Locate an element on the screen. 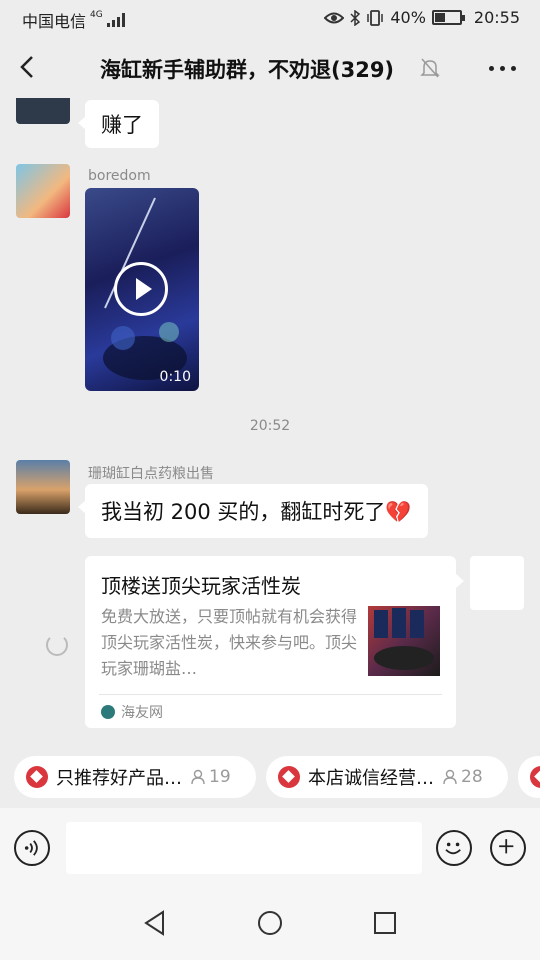  system-nav-bar is located at coordinates (270, 923).